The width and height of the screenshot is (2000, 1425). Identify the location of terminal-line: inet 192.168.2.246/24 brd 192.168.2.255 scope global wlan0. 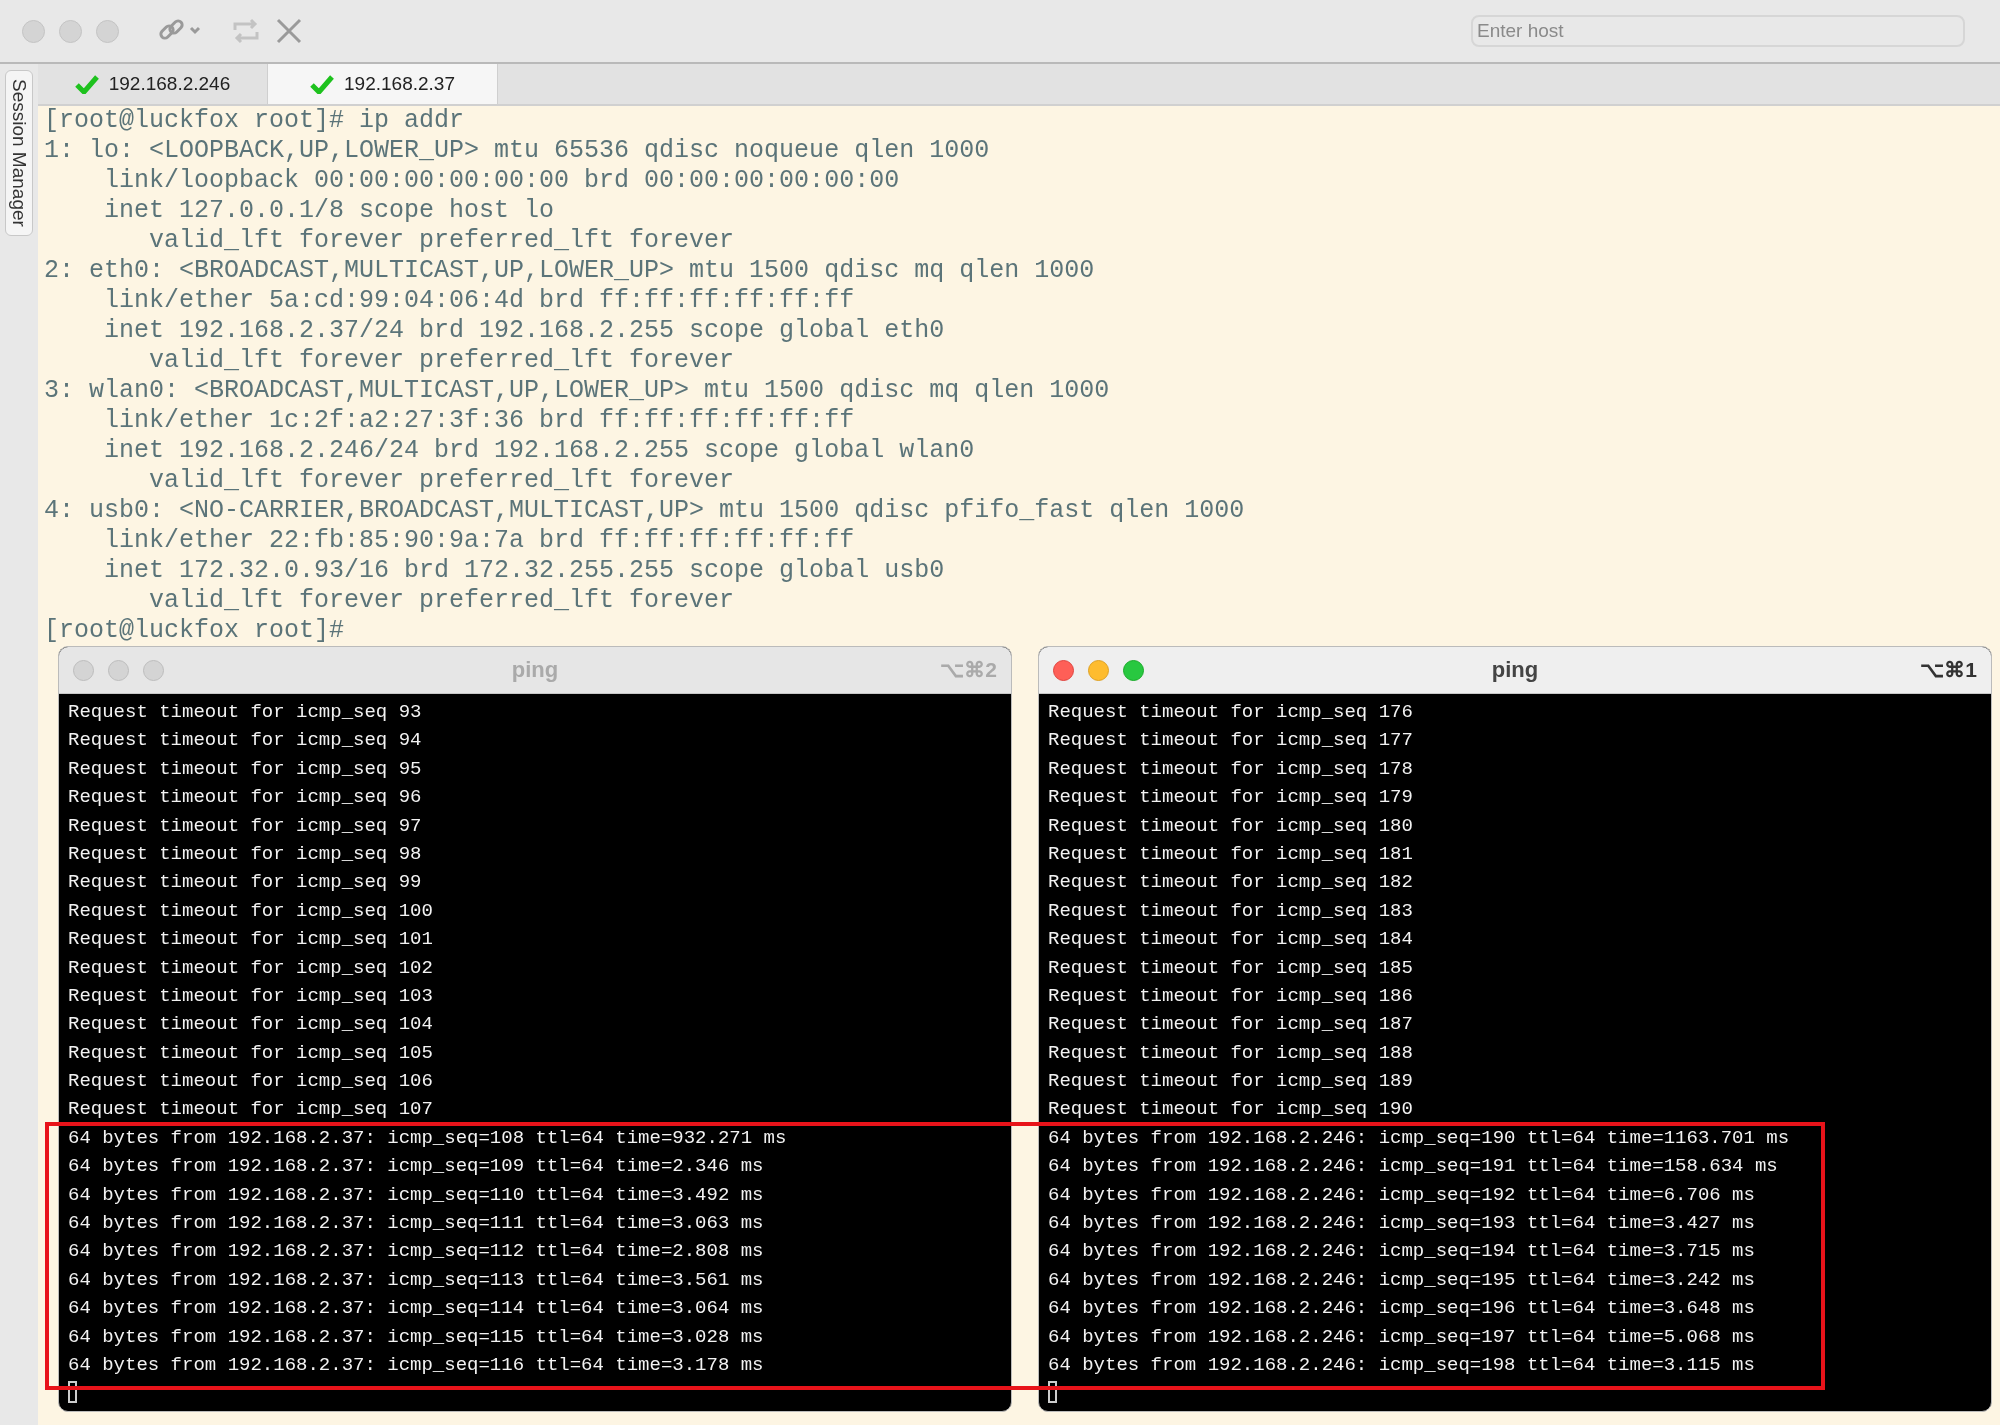
(539, 451).